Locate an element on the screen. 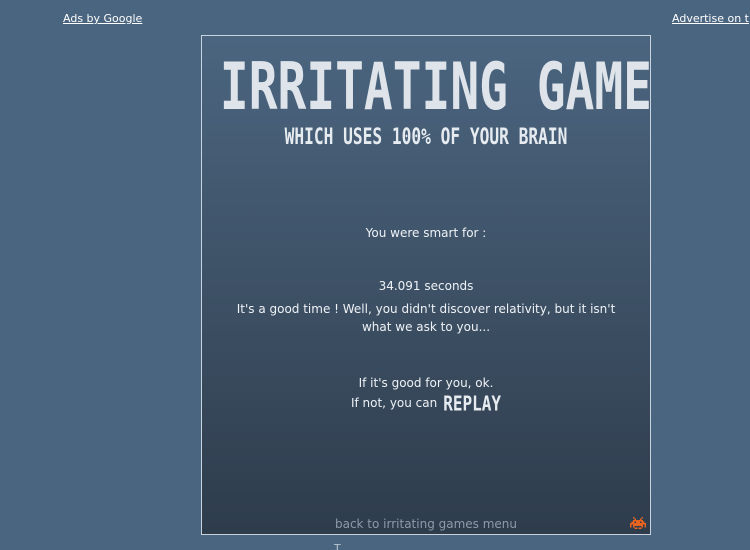 This screenshot has width=750, height=550. ads-by-google-link: Ads by Google is located at coordinates (102, 18).